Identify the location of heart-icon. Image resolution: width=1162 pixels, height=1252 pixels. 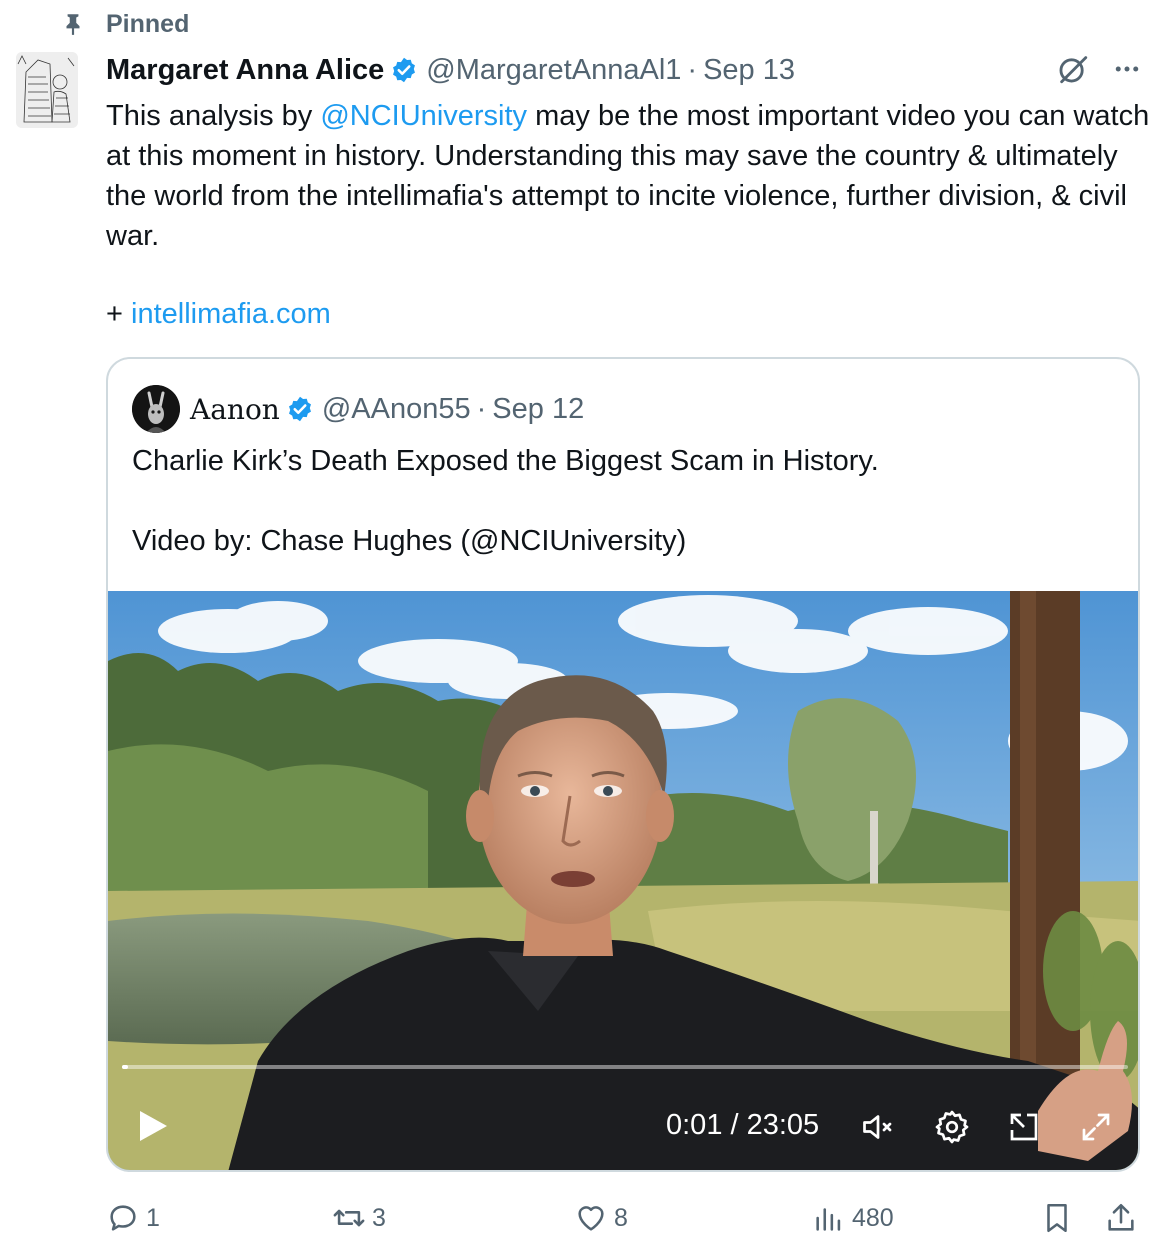
(591, 1218).